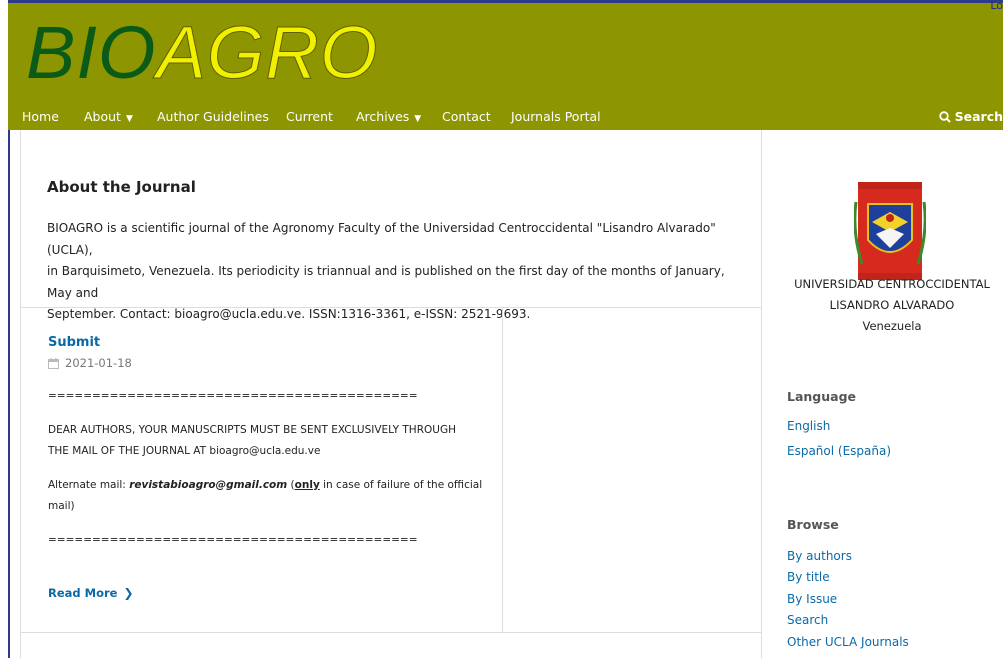 The image size is (1003, 658). Describe the element at coordinates (812, 599) in the screenshot. I see `browse-by-issue-link: By Issue` at that location.